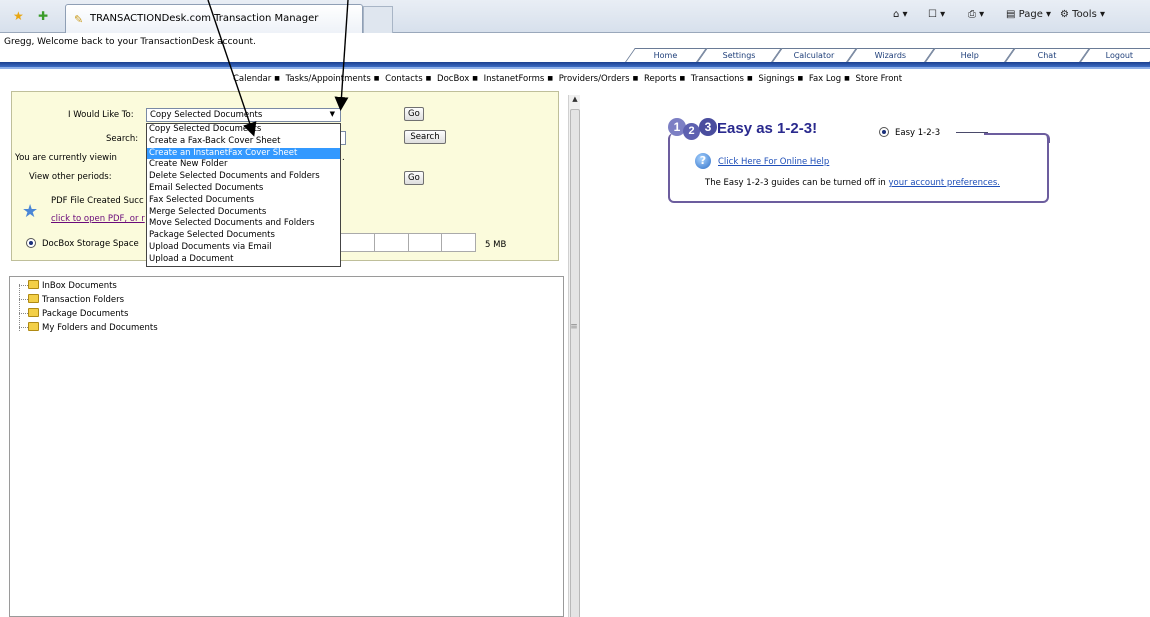 Image resolution: width=1150 pixels, height=617 pixels. I want to click on dropdown-option: Copy Selected Documents, so click(243, 130).